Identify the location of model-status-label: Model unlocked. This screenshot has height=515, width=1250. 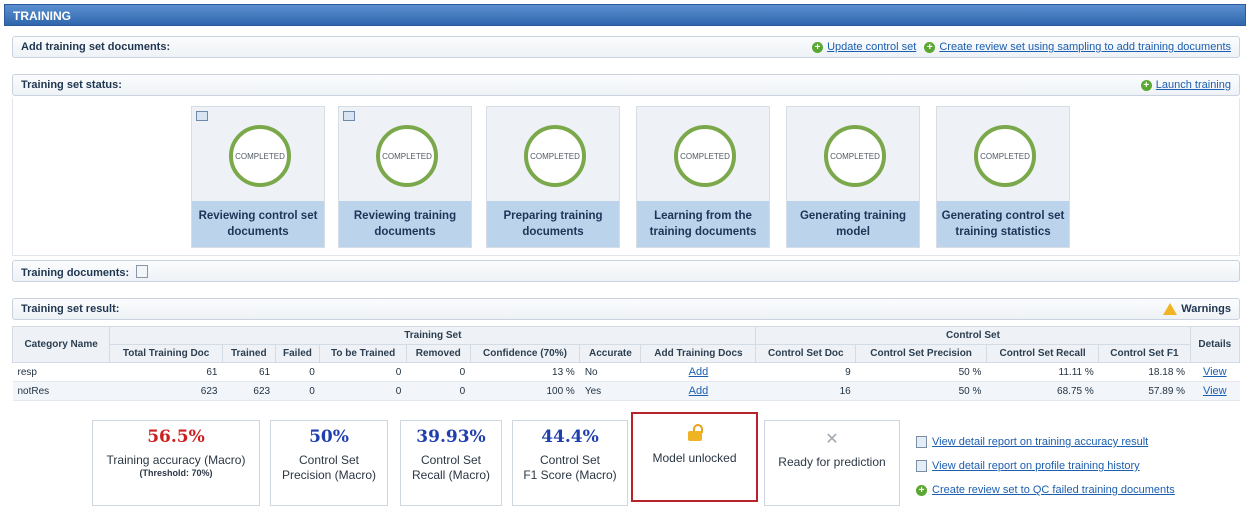
(694, 458).